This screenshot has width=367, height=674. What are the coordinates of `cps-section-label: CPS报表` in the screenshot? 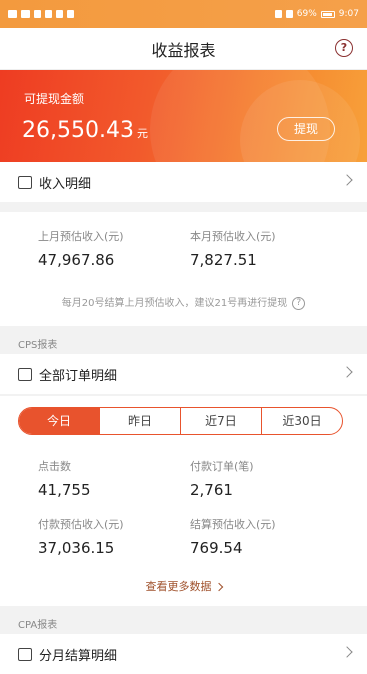 It's located at (38, 345).